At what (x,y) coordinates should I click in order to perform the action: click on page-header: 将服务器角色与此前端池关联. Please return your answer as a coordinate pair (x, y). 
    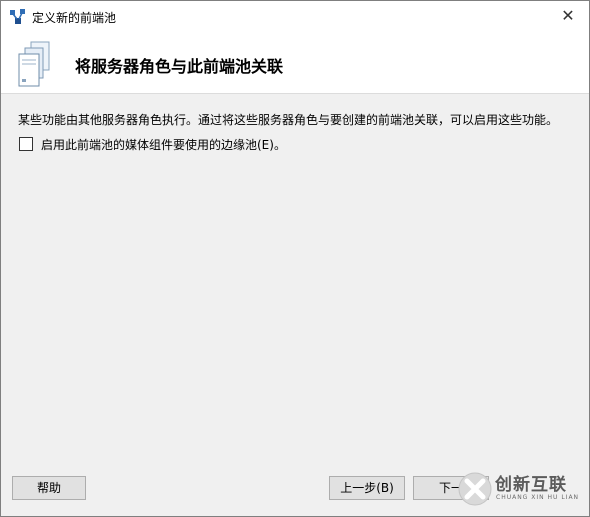
    Looking at the image, I should click on (295, 62).